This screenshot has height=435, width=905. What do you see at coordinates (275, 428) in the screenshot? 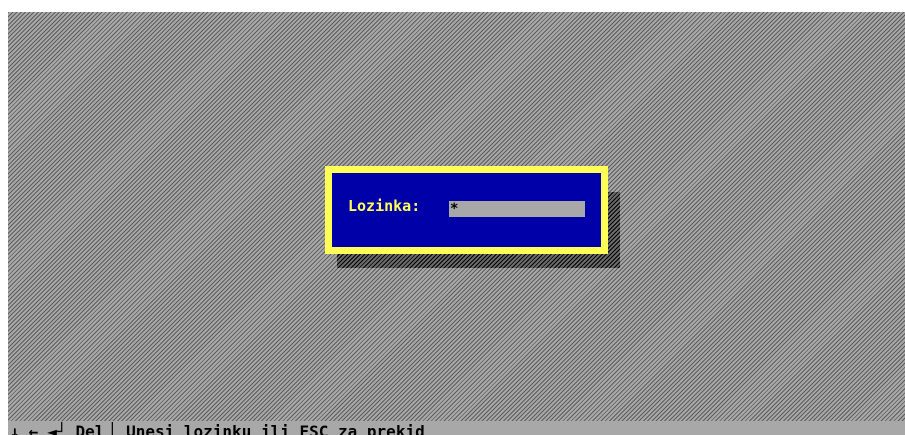
I see `status-hint: Unesi lozinku ili ESC za prekid` at bounding box center [275, 428].